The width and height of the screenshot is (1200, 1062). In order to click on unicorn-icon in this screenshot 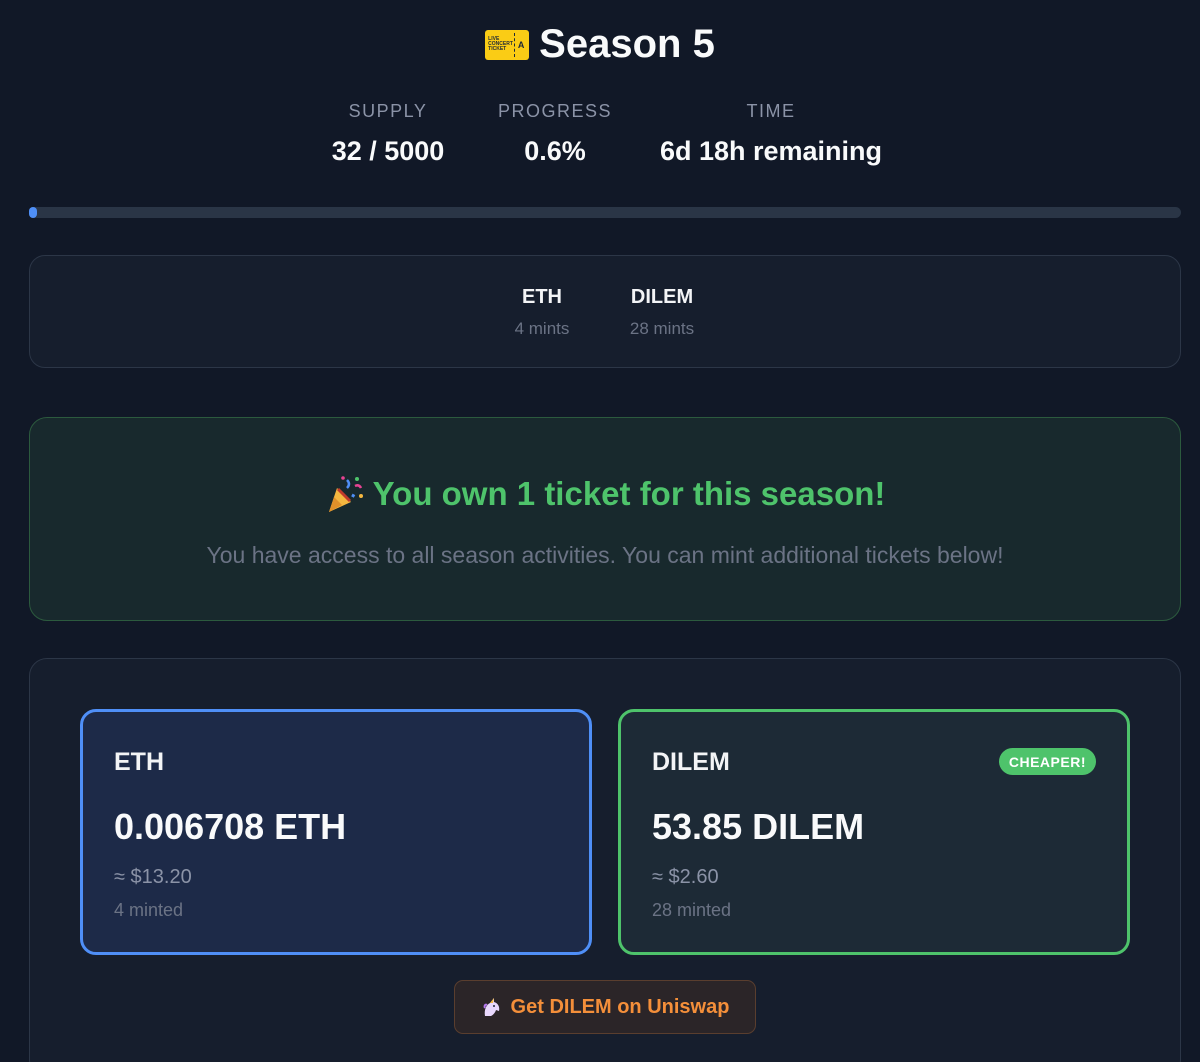, I will do `click(491, 1007)`.